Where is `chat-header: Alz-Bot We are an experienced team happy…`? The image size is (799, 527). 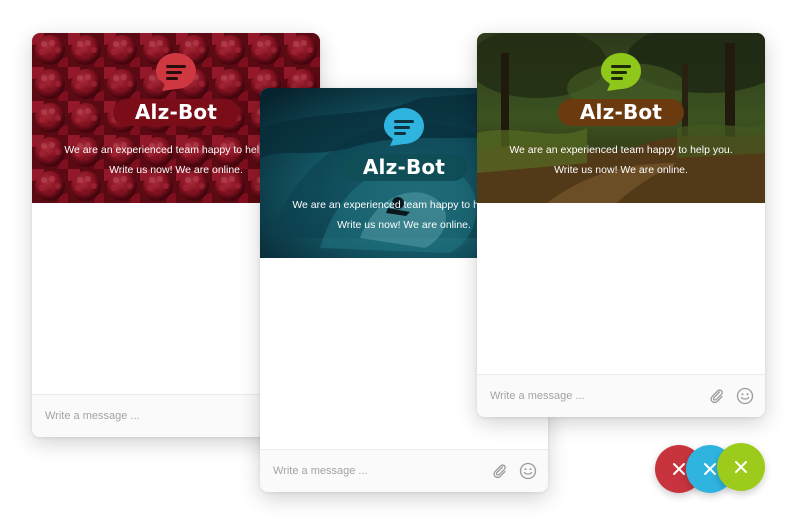 chat-header: Alz-Bot We are an experienced team happy… is located at coordinates (621, 118).